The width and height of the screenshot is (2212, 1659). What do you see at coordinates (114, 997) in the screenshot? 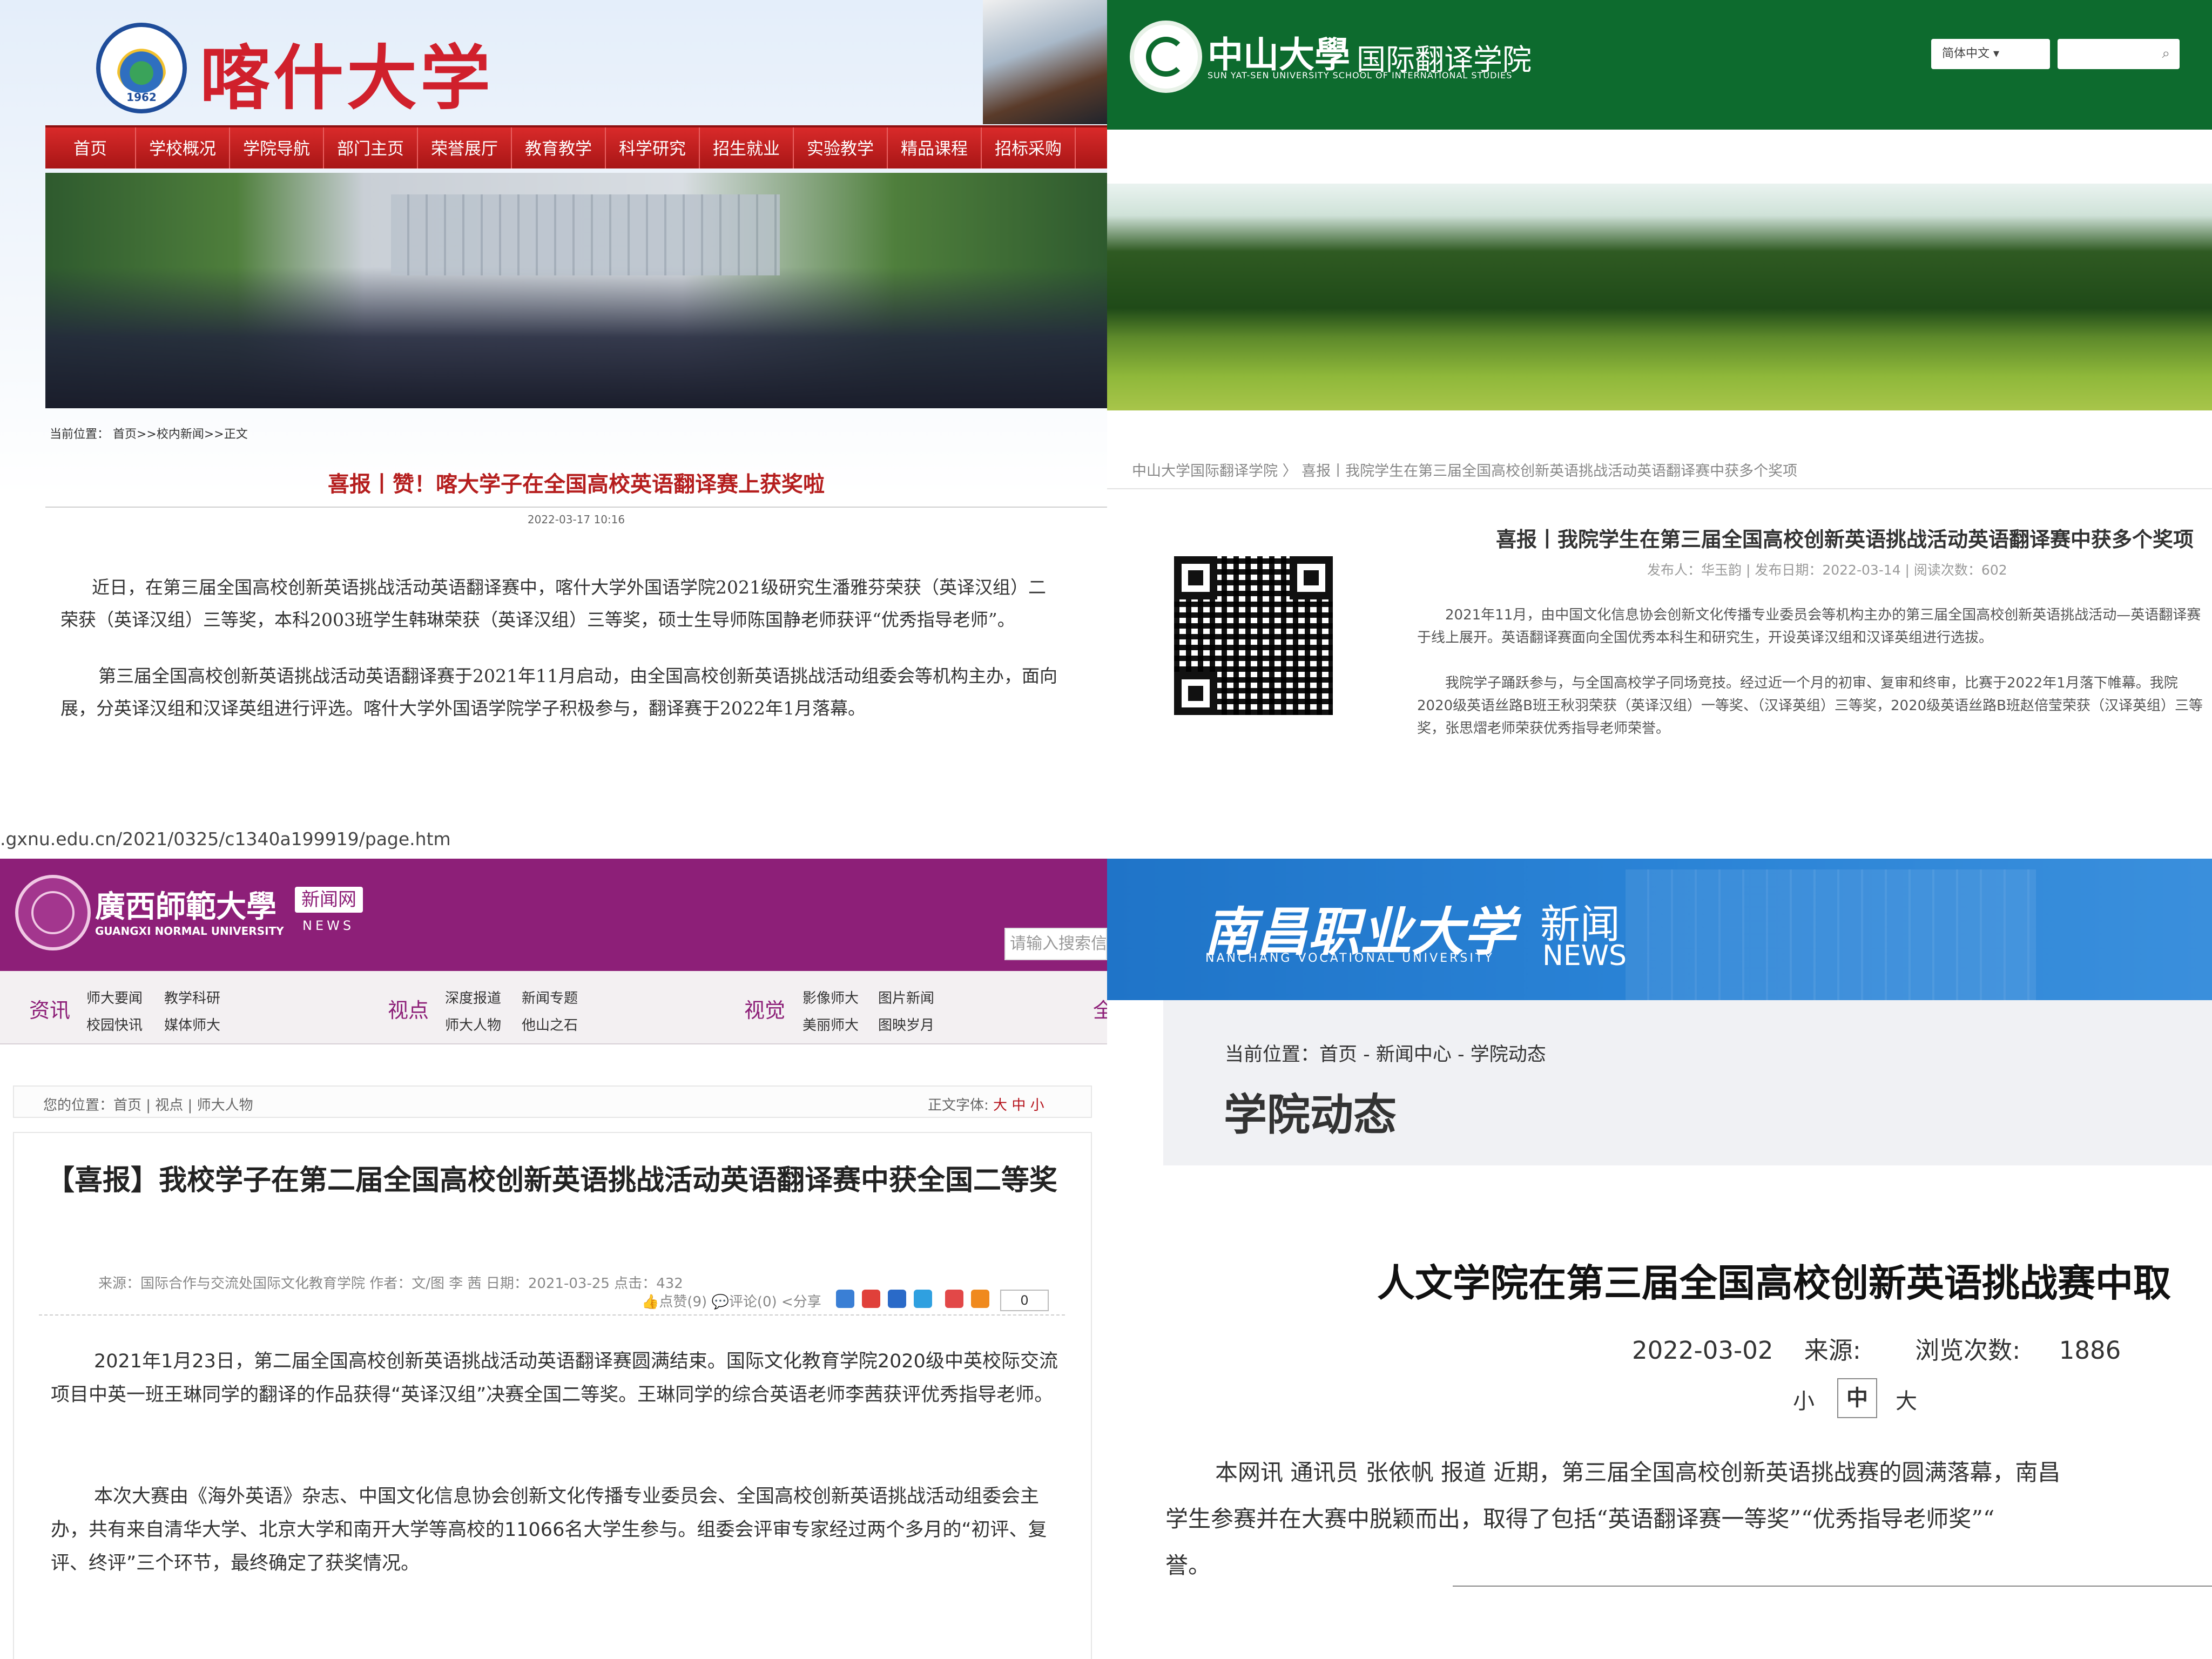
I see `section-link: 师大要闻` at bounding box center [114, 997].